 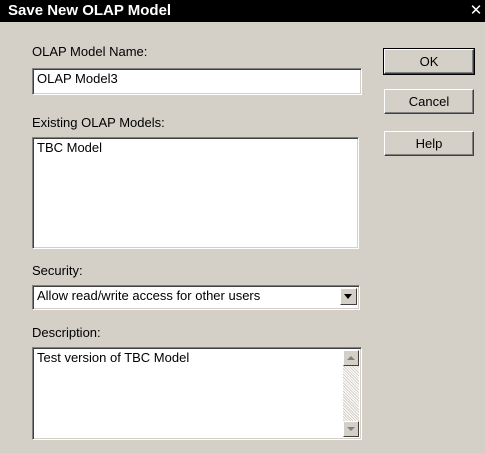 What do you see at coordinates (429, 61) in the screenshot?
I see `ok-button: OK` at bounding box center [429, 61].